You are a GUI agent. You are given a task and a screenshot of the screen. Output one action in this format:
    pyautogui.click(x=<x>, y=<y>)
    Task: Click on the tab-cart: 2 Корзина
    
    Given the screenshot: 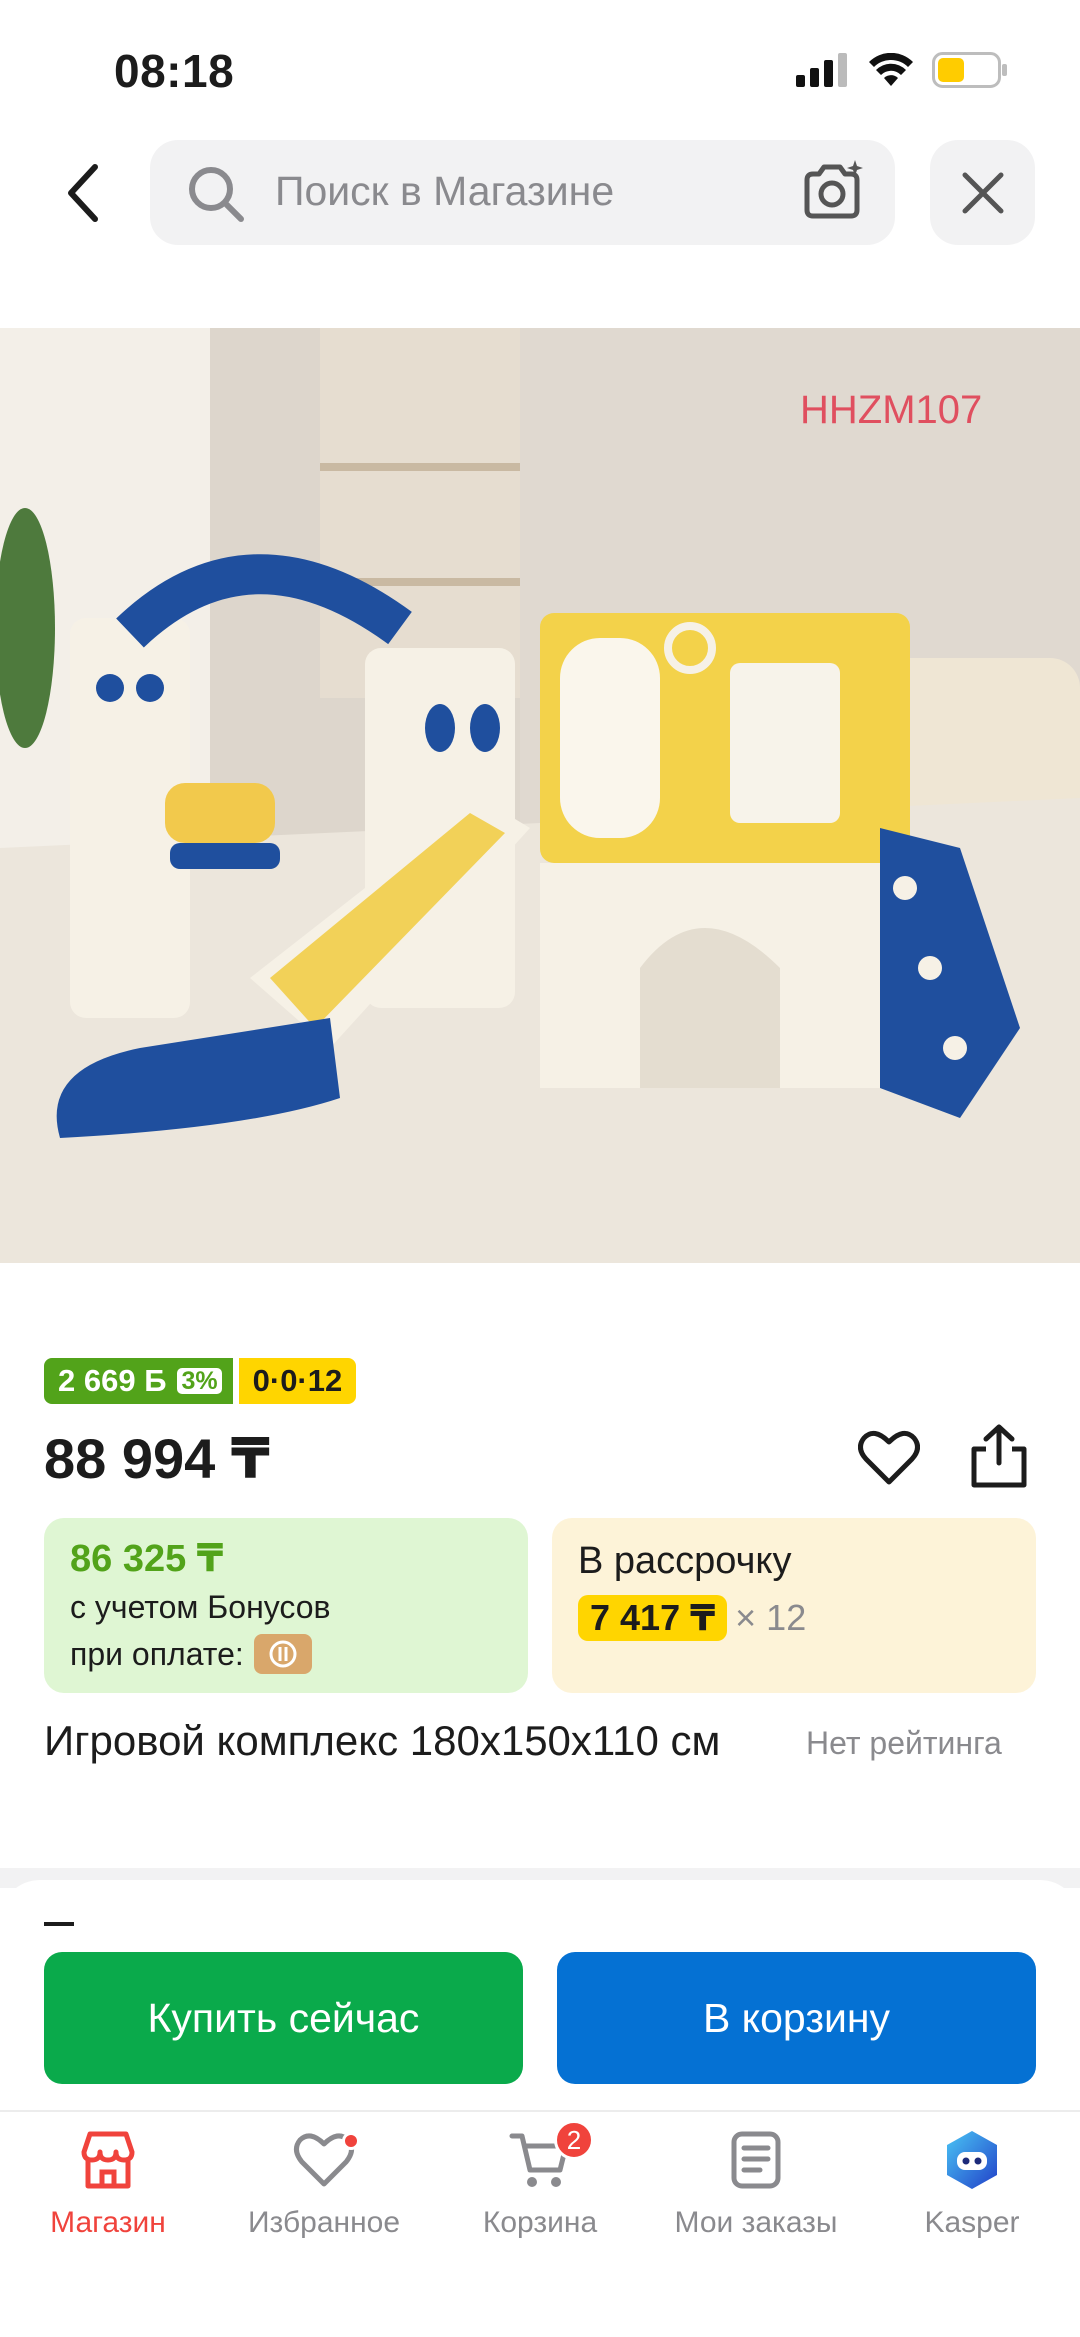 What is the action you would take?
    pyautogui.click(x=540, y=2224)
    